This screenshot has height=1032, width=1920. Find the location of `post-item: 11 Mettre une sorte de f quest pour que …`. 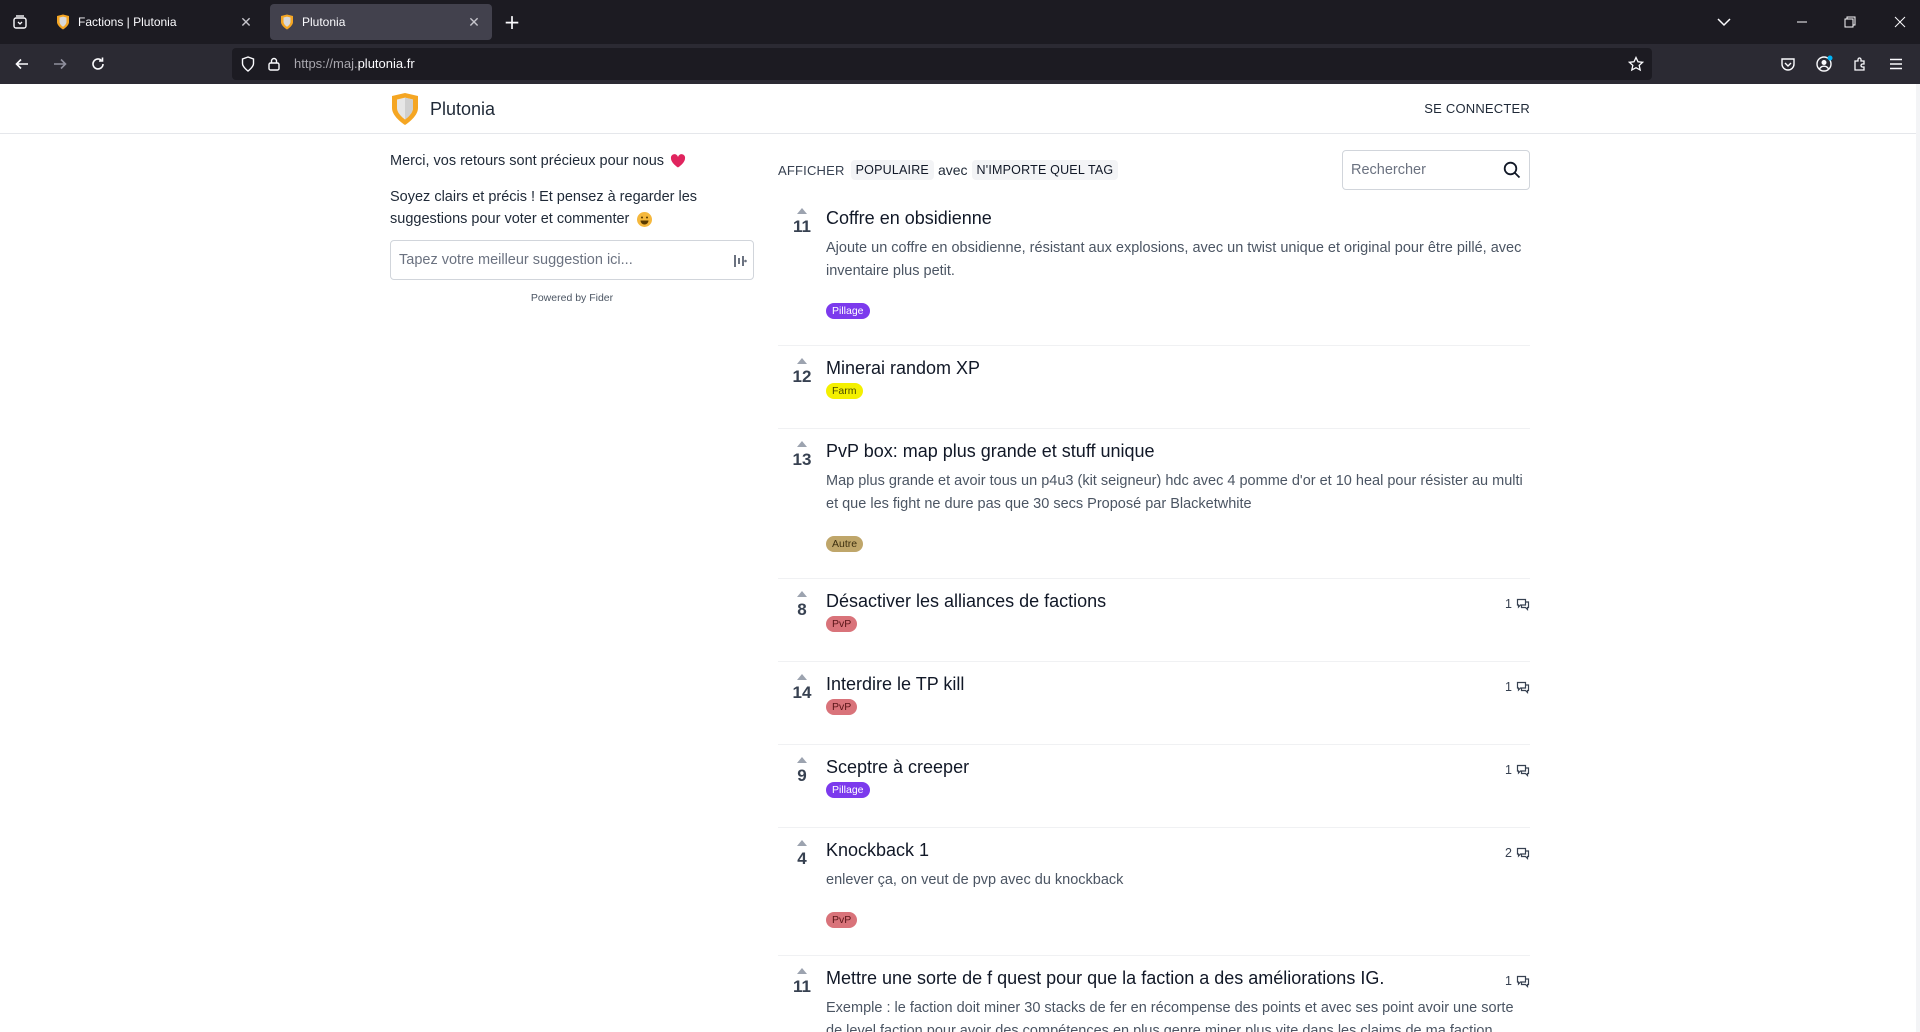

post-item: 11 Mettre une sorte de f quest pour que … is located at coordinates (1154, 994).